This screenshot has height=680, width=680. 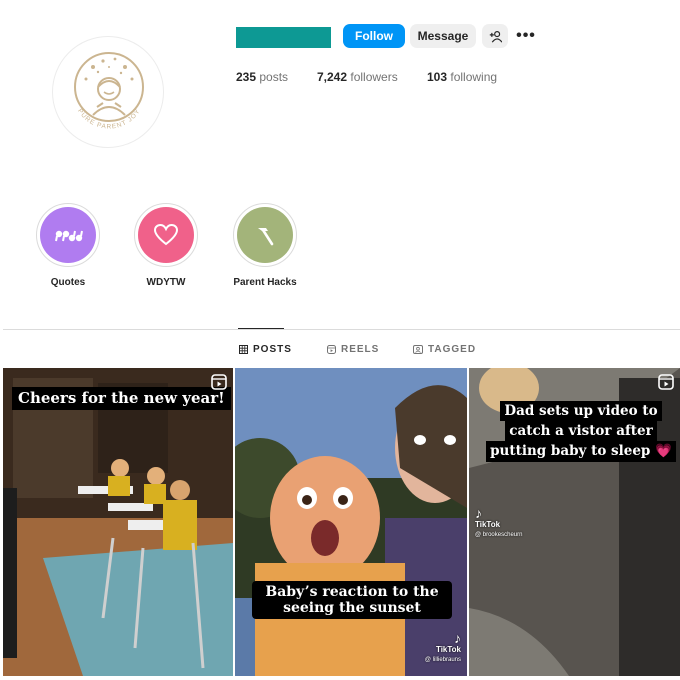 I want to click on add-user-icon, so click(x=495, y=36).